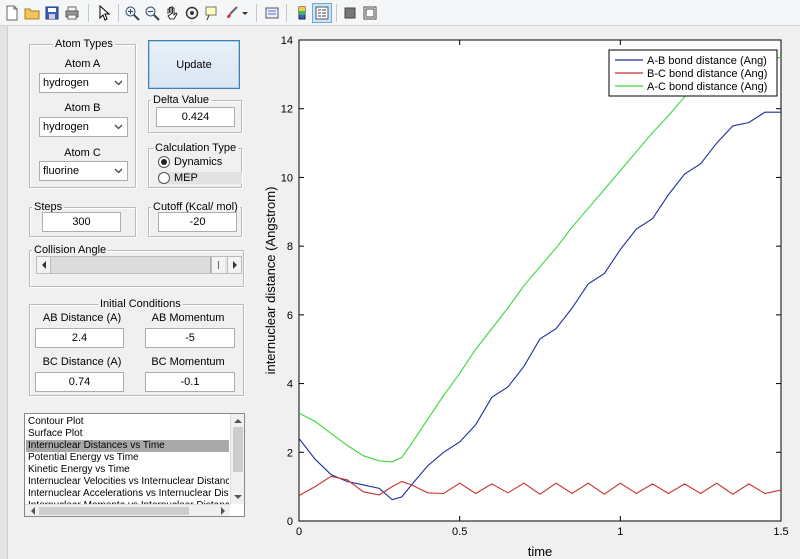 The height and width of the screenshot is (559, 800). Describe the element at coordinates (290, 453) in the screenshot. I see `y-tick-label: 2` at that location.